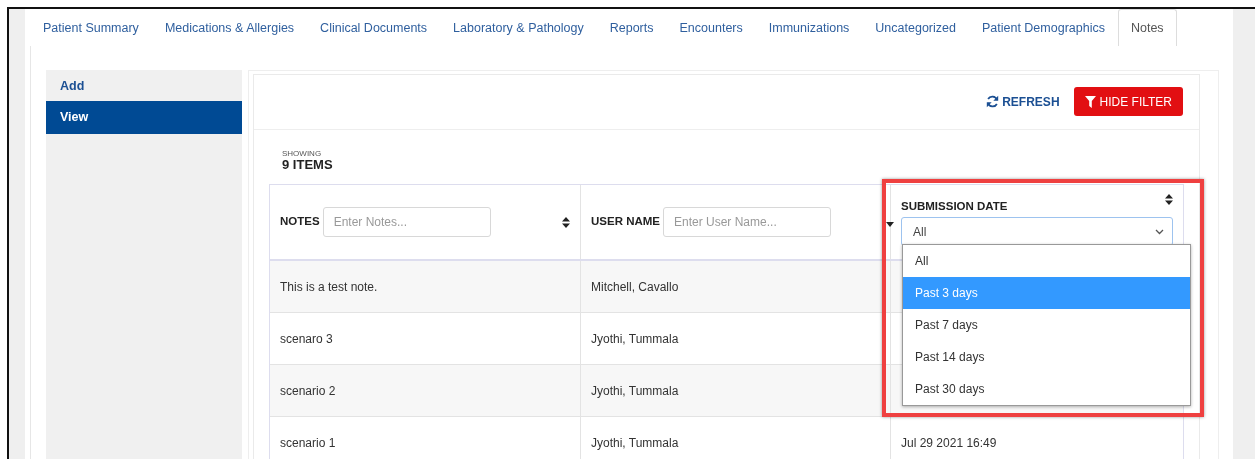 The height and width of the screenshot is (461, 1255). I want to click on table-cell-text: Jul 29 2021 16:49, so click(949, 443).